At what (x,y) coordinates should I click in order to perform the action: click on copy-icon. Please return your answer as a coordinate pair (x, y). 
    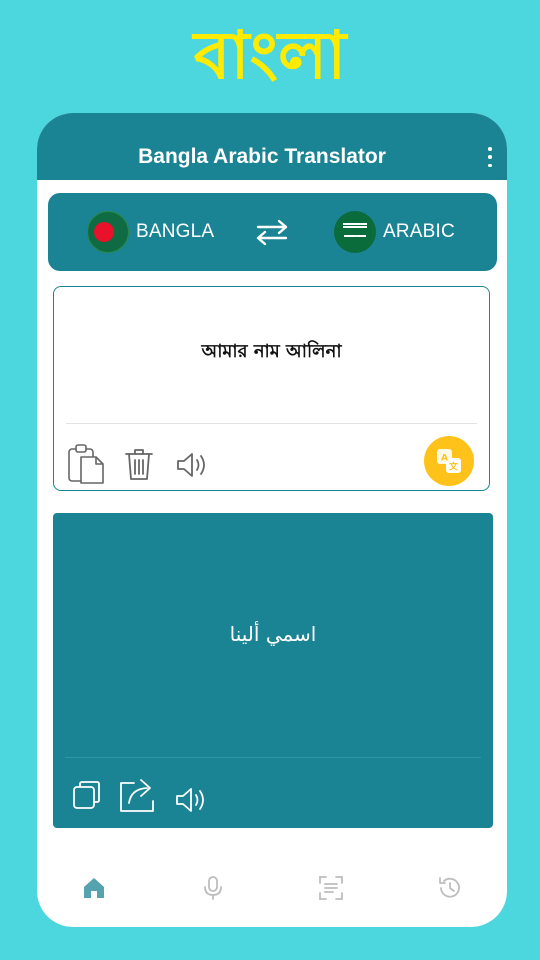
    Looking at the image, I should click on (87, 795).